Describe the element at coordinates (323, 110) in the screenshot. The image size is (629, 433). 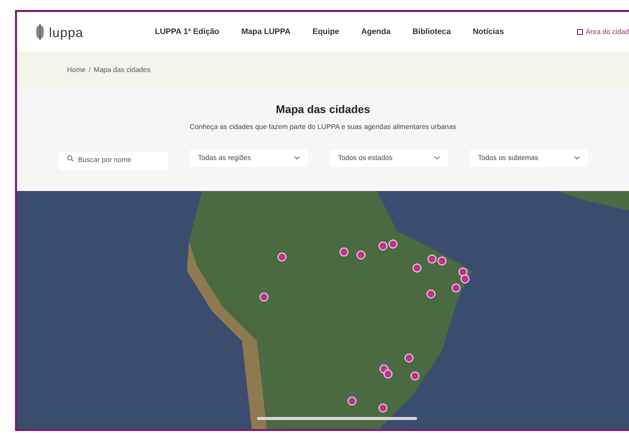
I see `page-title: Mapa das cidades` at that location.